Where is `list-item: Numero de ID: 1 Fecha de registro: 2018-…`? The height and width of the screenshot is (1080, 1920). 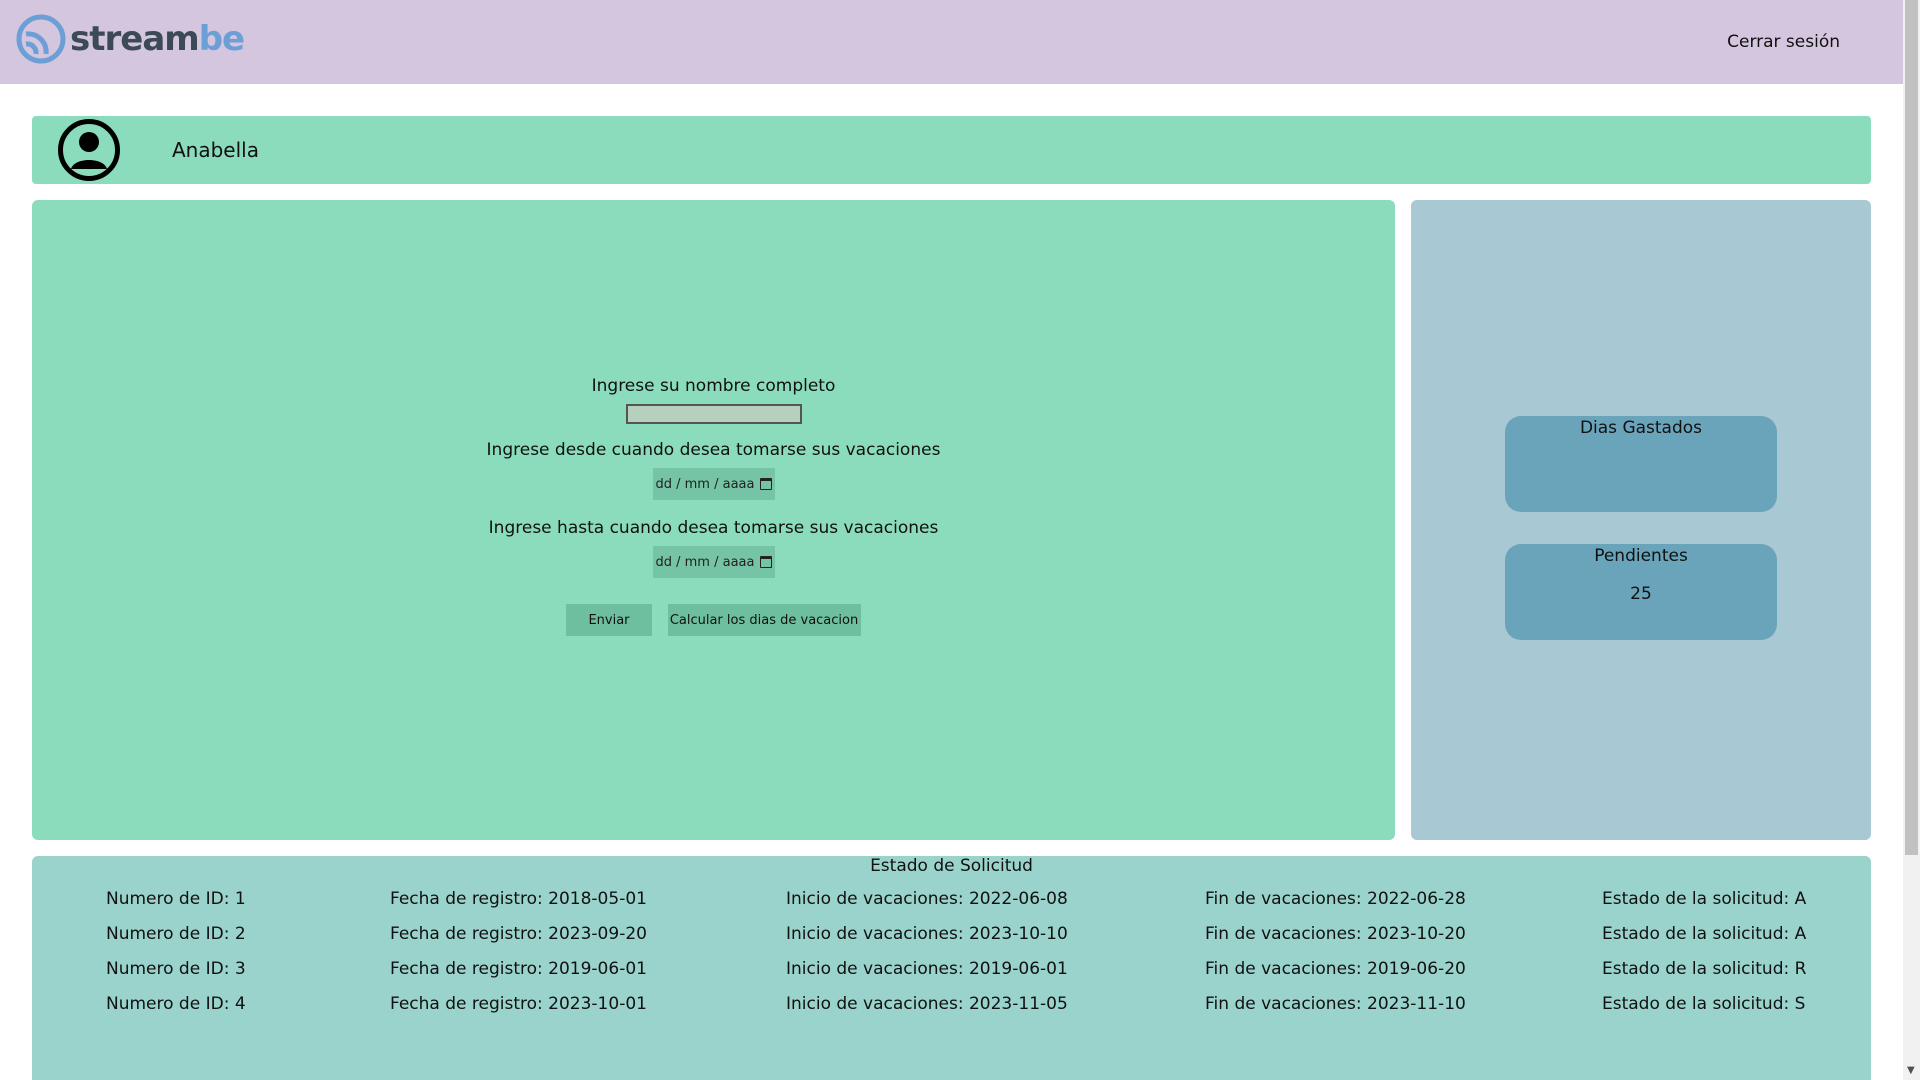
list-item: Numero de ID: 1 Fecha de registro: 2018-… is located at coordinates (951, 901).